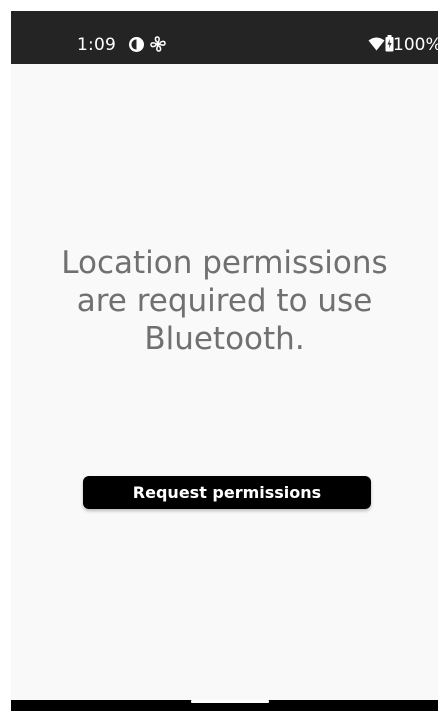 Image resolution: width=438 pixels, height=711 pixels. What do you see at coordinates (96, 45) in the screenshot?
I see `status-time: 1:09` at bounding box center [96, 45].